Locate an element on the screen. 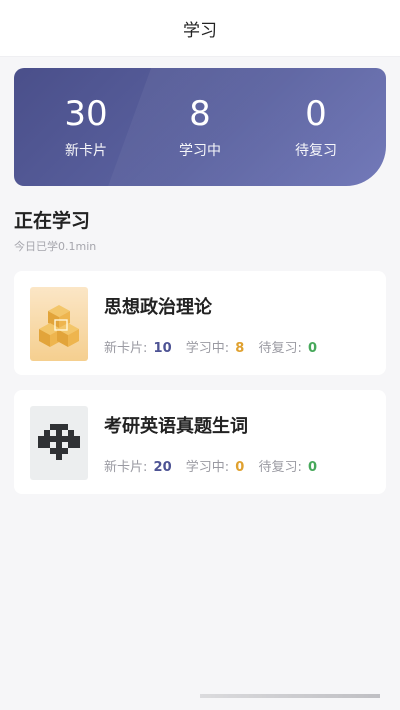 Image resolution: width=400 pixels, height=710 pixels. course-card: 思想政治理论 新卡片: 10 学习中: 8 待复习: 0 is located at coordinates (200, 323).